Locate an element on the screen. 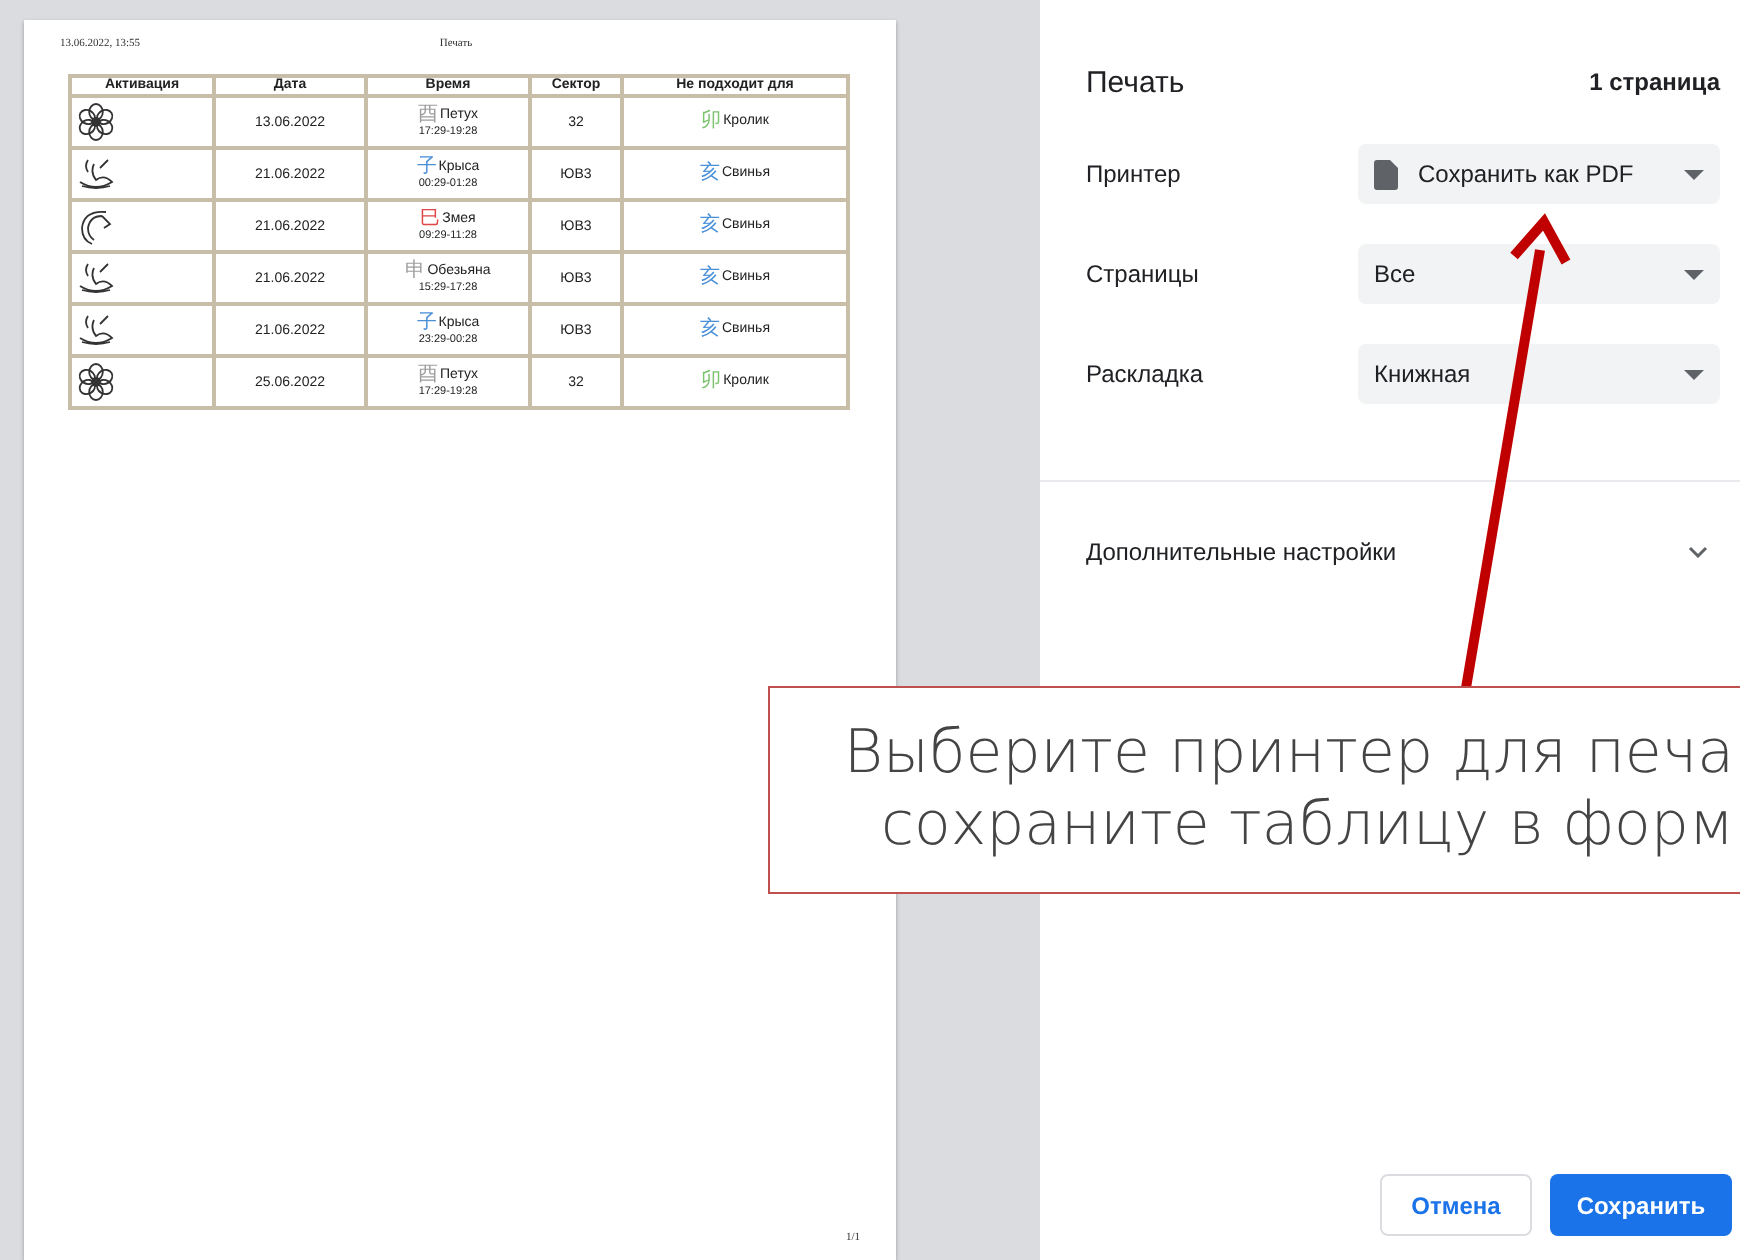  more-settings-toggle: Дополнительные настройки is located at coordinates (1390, 552).